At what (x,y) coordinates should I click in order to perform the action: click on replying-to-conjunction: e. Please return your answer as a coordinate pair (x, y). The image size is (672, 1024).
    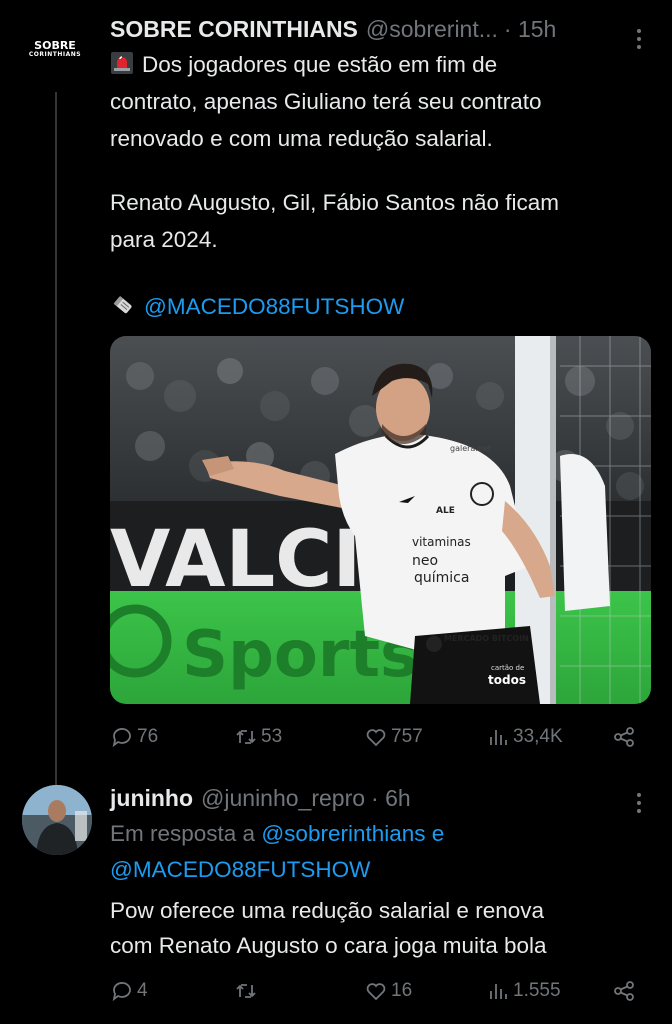
    Looking at the image, I should click on (438, 833).